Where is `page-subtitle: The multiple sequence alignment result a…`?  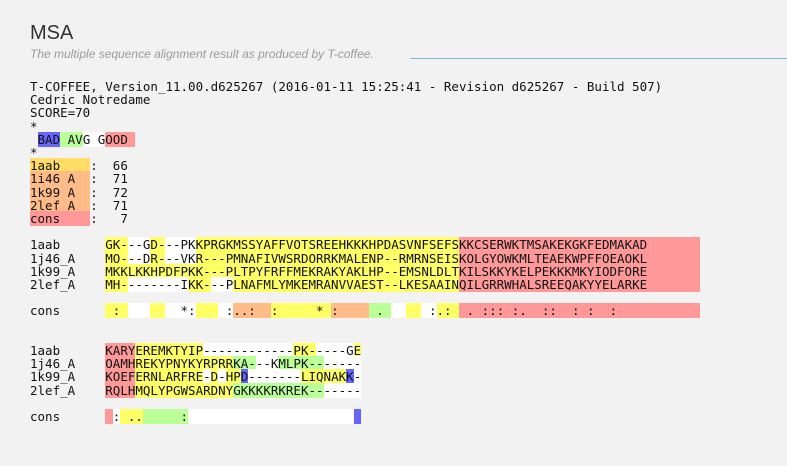
page-subtitle: The multiple sequence alignment result a… is located at coordinates (202, 54).